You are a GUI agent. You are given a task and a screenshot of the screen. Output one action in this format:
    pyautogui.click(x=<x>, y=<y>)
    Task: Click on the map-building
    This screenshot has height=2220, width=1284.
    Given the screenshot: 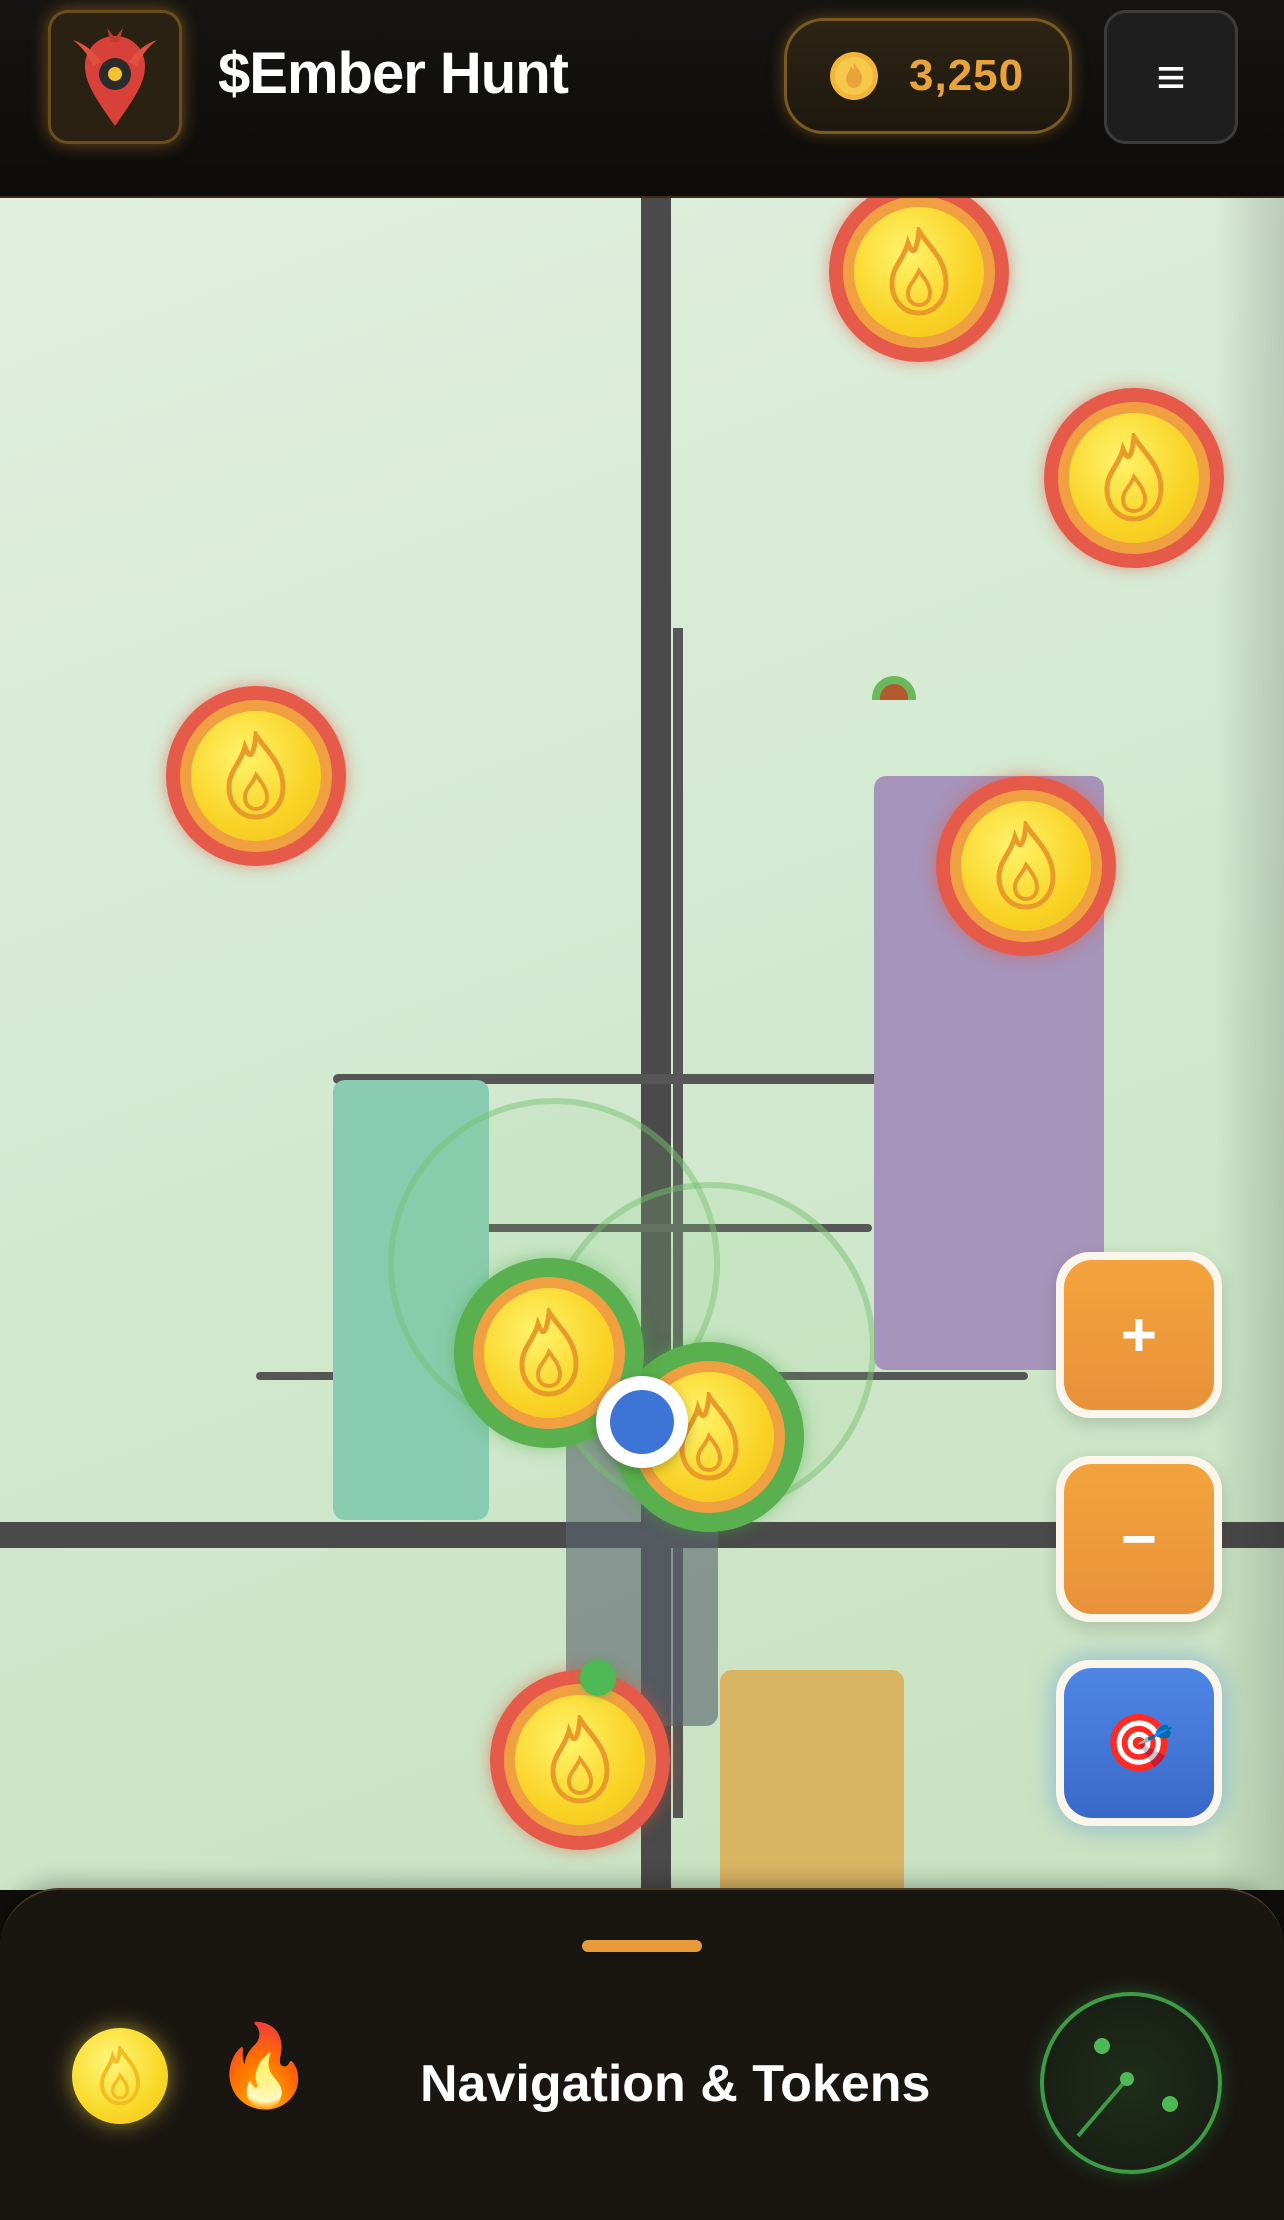 What is the action you would take?
    pyautogui.click(x=812, y=1780)
    